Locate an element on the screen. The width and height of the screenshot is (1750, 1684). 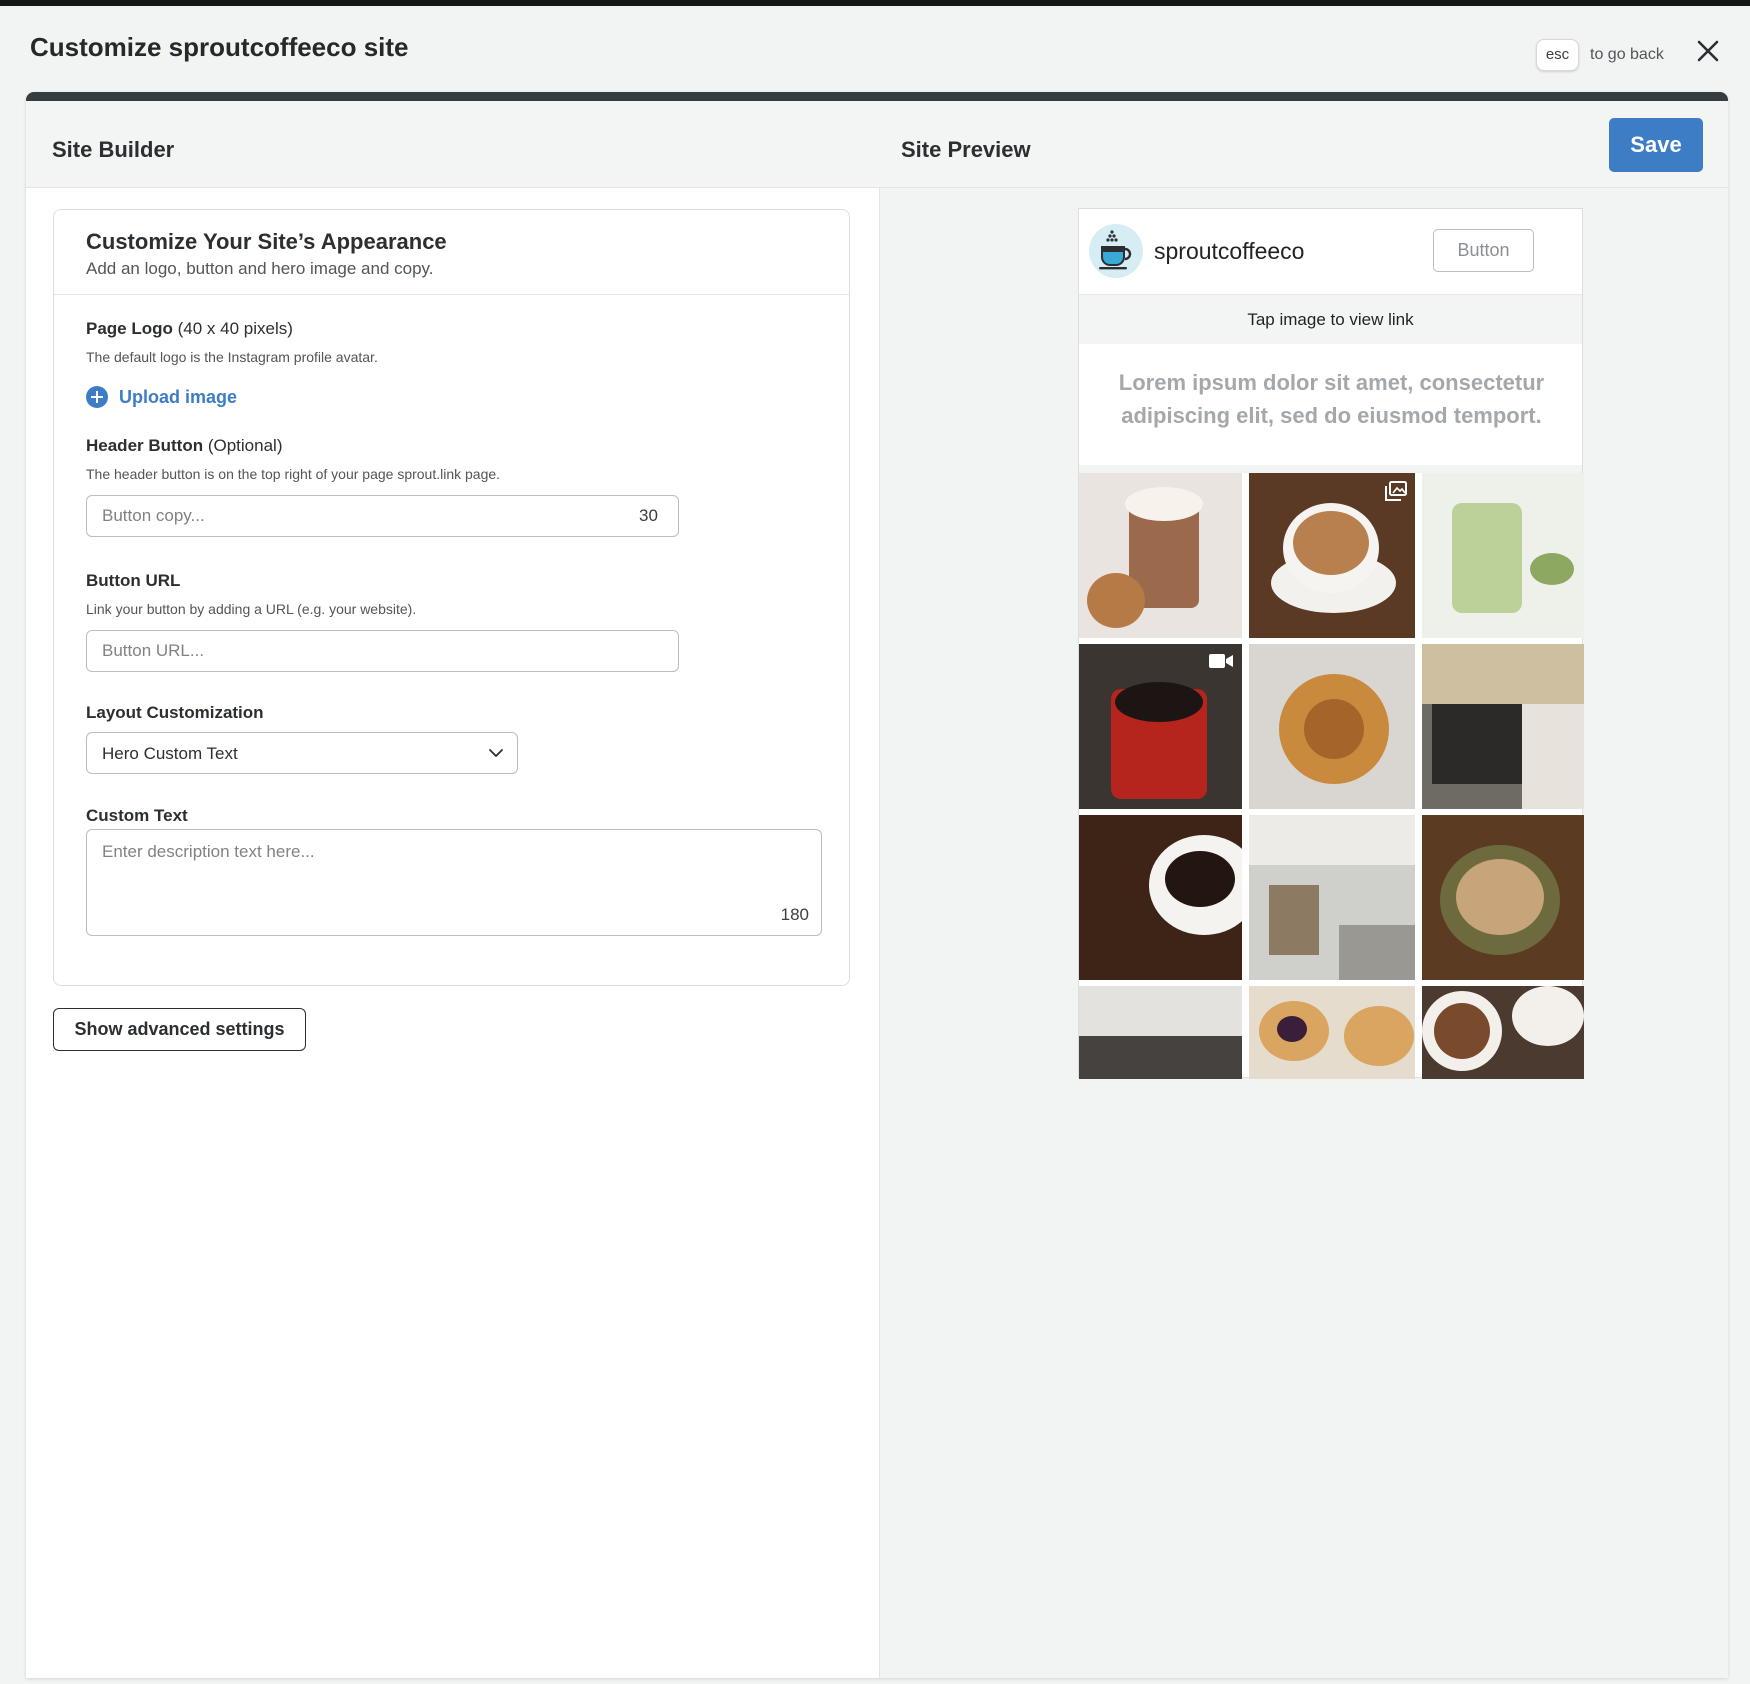
gingerbread-shape is located at coordinates (1116, 600).